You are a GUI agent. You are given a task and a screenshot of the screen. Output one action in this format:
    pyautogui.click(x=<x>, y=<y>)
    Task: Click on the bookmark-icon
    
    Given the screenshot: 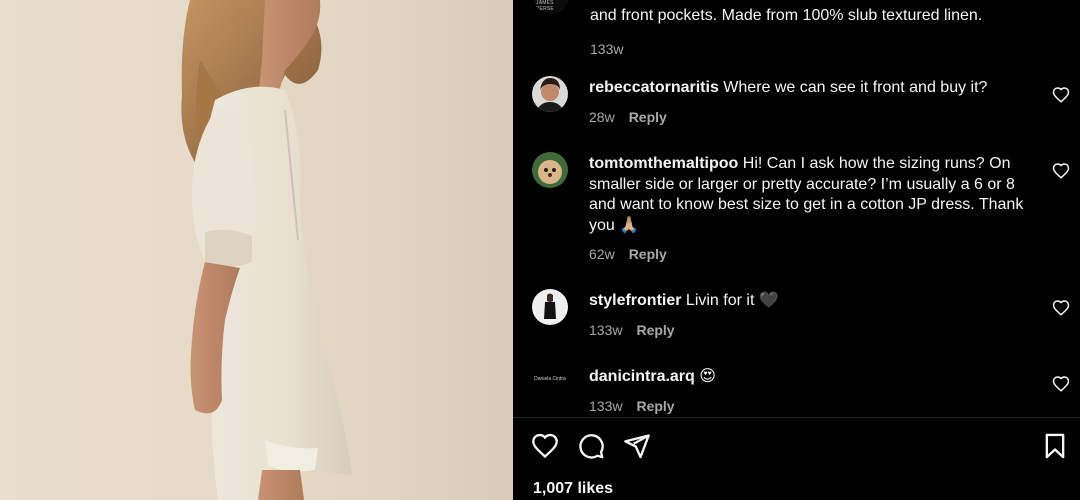 What is the action you would take?
    pyautogui.click(x=1055, y=446)
    